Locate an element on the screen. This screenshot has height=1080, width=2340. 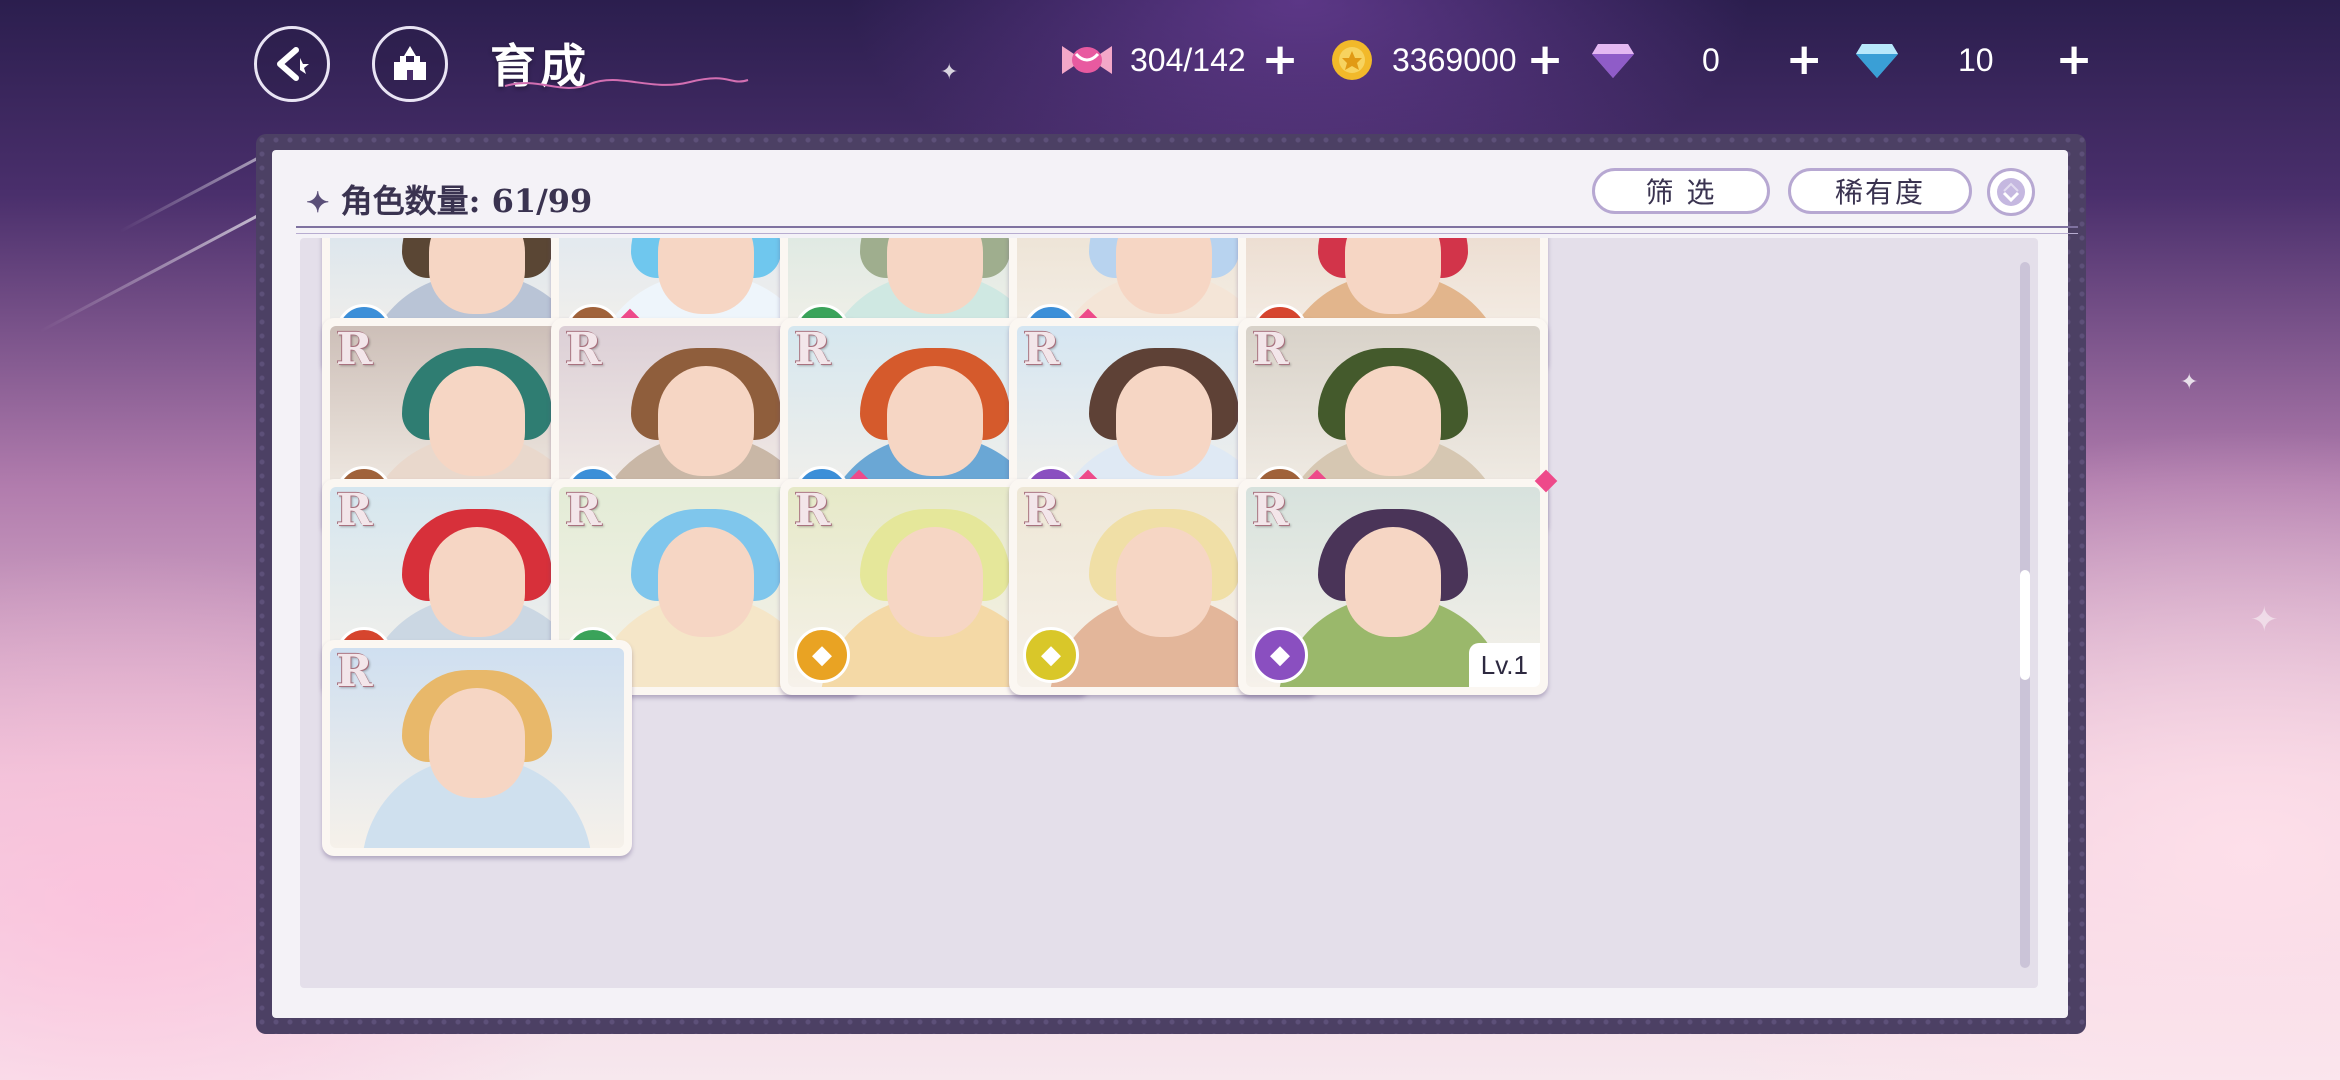
character-card: R is located at coordinates (477, 748).